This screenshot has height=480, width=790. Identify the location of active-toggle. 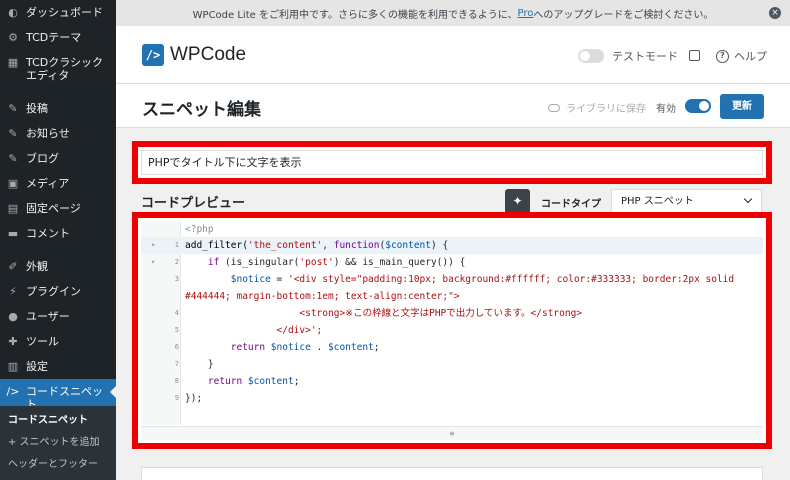
(698, 106).